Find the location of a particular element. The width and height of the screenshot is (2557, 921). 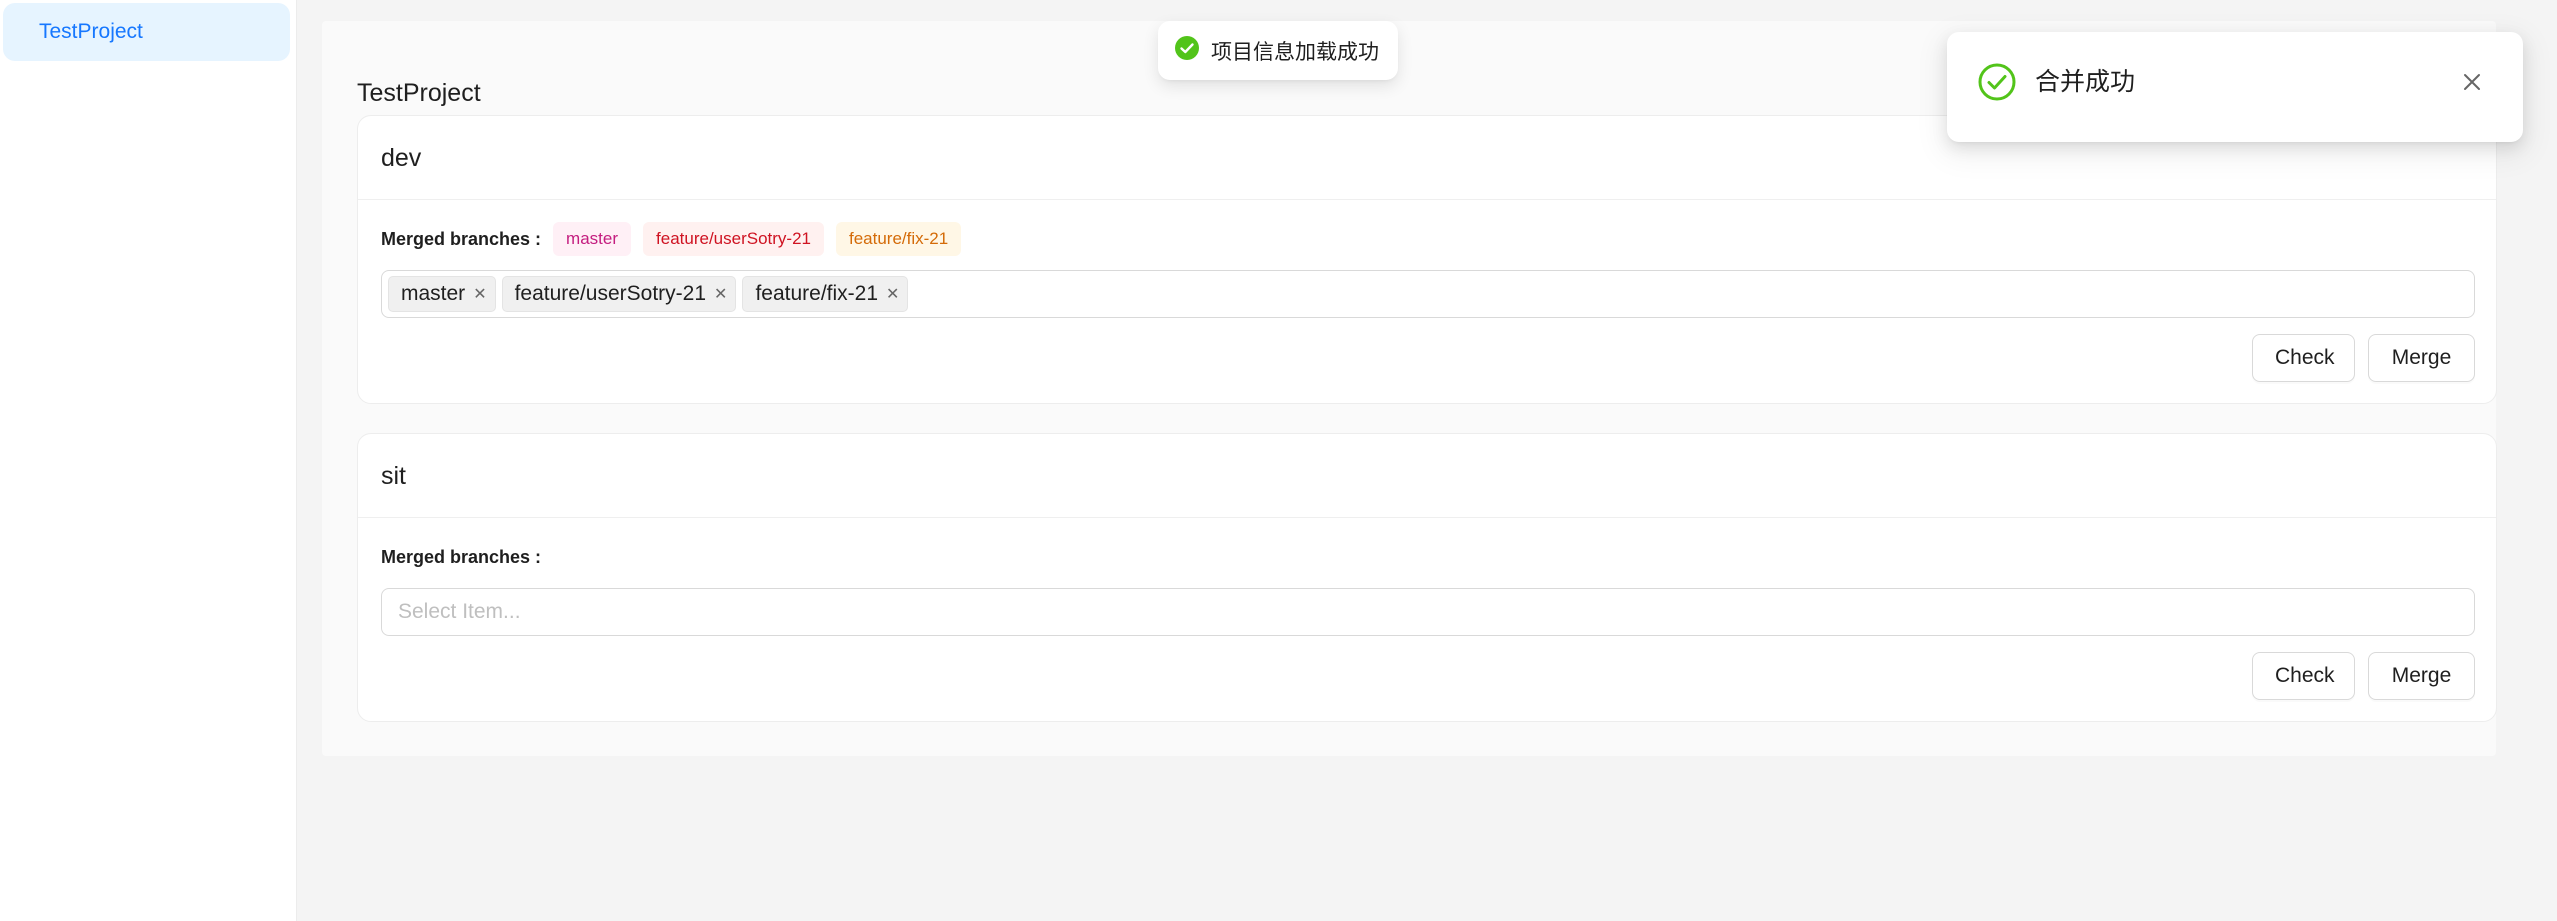

selected-branch-tag: feature/fix-21 ✕ is located at coordinates (825, 294).